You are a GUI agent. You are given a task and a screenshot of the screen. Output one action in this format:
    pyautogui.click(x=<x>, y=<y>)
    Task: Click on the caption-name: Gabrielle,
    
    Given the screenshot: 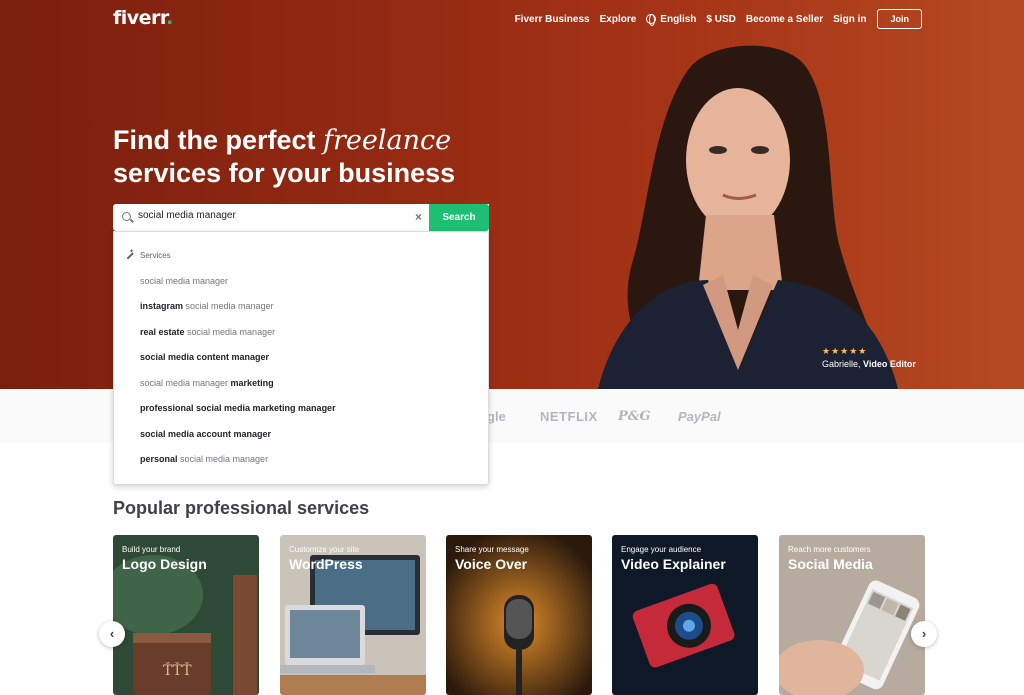 What is the action you would take?
    pyautogui.click(x=841, y=364)
    